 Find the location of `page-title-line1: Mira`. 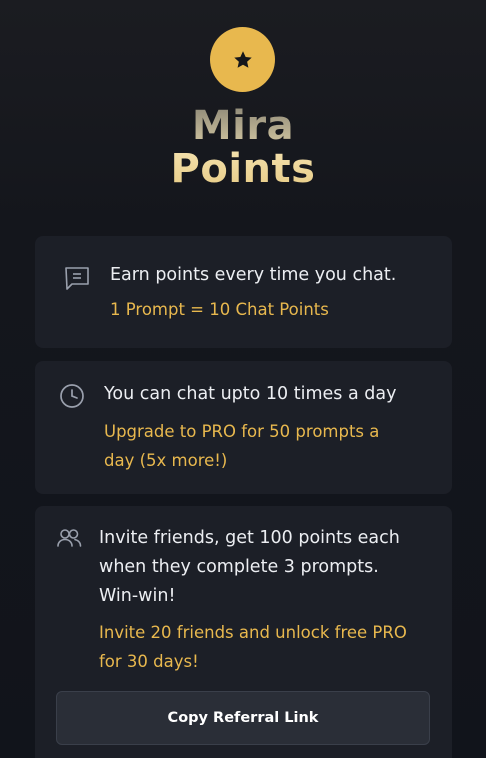

page-title-line1: Mira is located at coordinates (243, 126).